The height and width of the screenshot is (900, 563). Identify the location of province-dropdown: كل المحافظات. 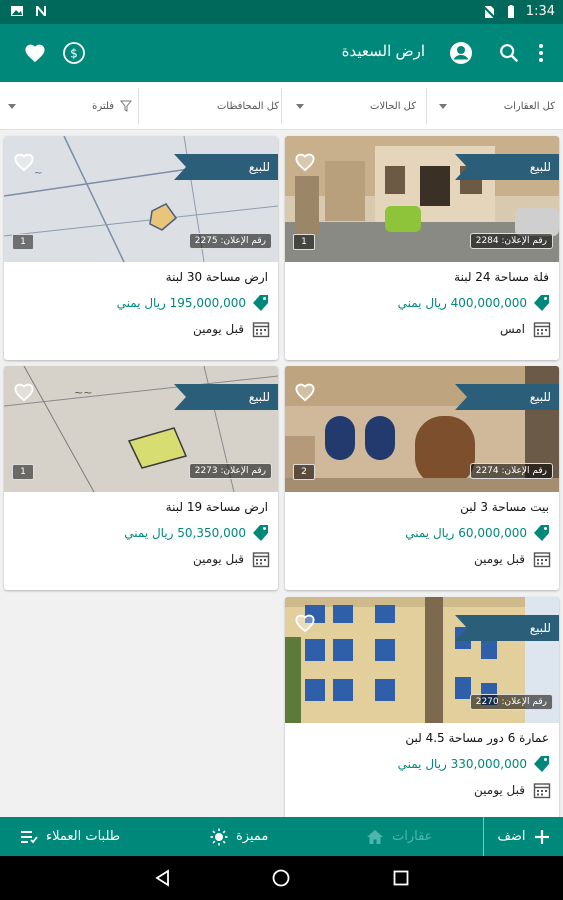
(210, 106).